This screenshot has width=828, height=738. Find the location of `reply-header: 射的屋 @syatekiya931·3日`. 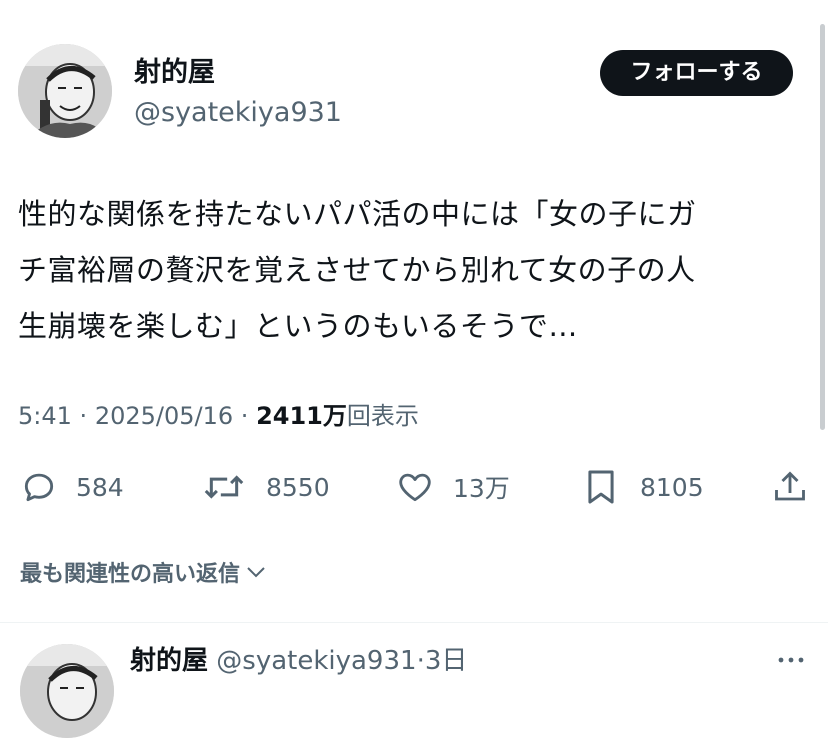

reply-header: 射的屋 @syatekiya931·3日 is located at coordinates (298, 661).